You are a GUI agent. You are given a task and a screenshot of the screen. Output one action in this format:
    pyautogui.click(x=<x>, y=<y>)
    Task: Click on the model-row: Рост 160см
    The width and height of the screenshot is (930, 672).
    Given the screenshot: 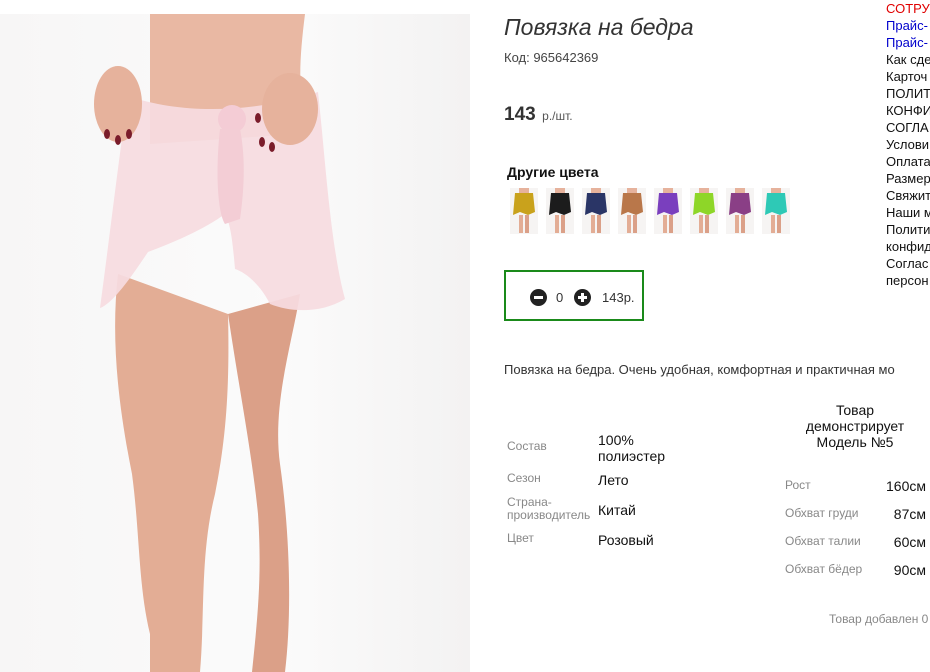 What is the action you would take?
    pyautogui.click(x=857, y=486)
    